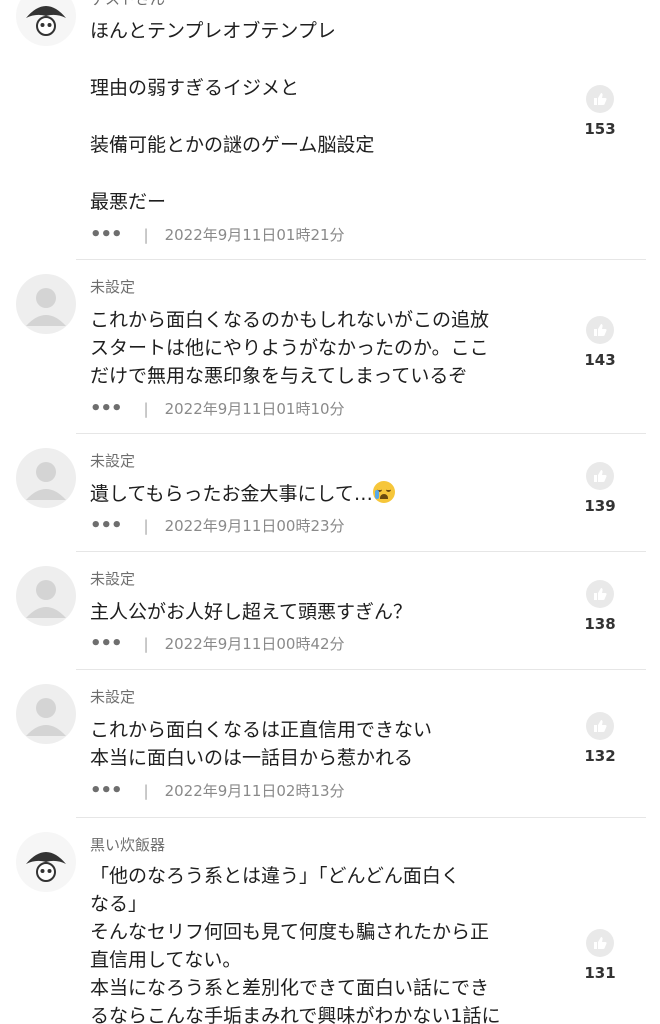 This screenshot has height=1024, width=660. I want to click on comment-date: 2022年9月11日01時10分, so click(254, 409).